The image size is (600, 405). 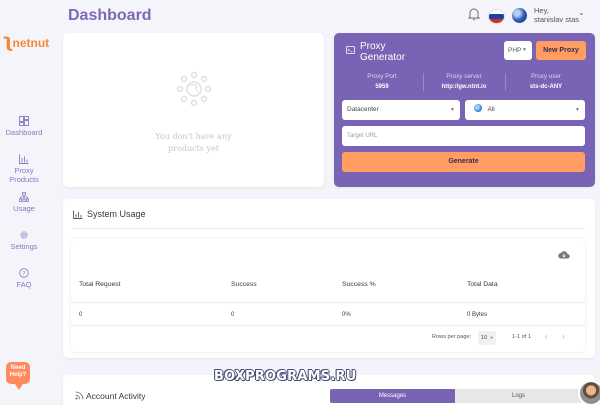 I want to click on sidebar-item-faq: ? FAQ, so click(x=24, y=278).